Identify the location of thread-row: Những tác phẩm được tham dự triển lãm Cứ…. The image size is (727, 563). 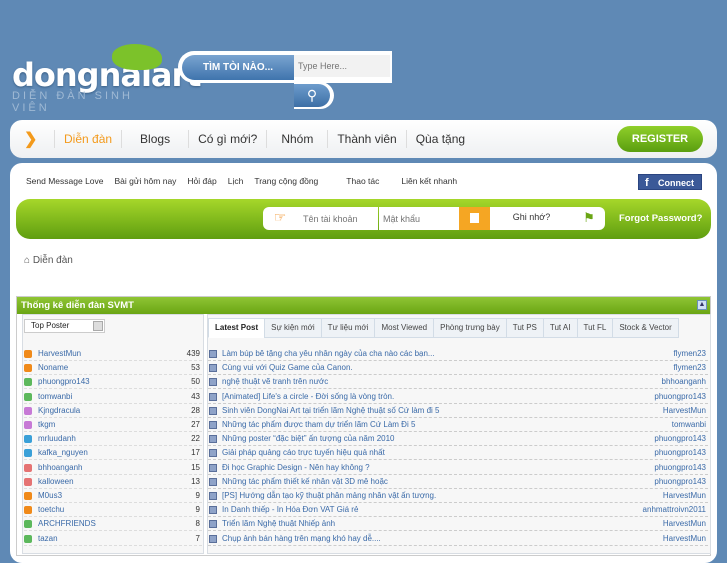
(458, 425).